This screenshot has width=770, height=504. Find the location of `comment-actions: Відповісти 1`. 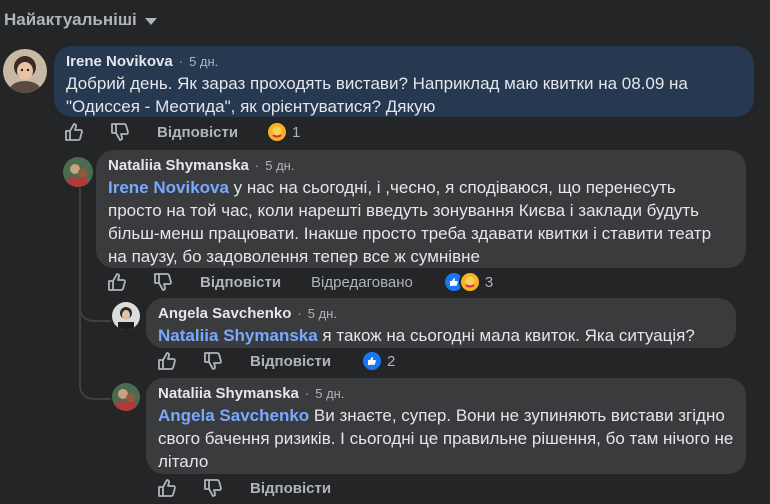

comment-actions: Відповісти 1 is located at coordinates (181, 132).